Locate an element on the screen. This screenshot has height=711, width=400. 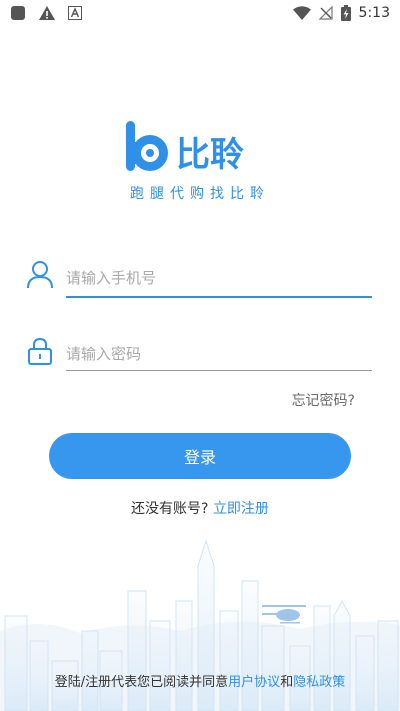
battery-charging-icon is located at coordinates (345, 13).